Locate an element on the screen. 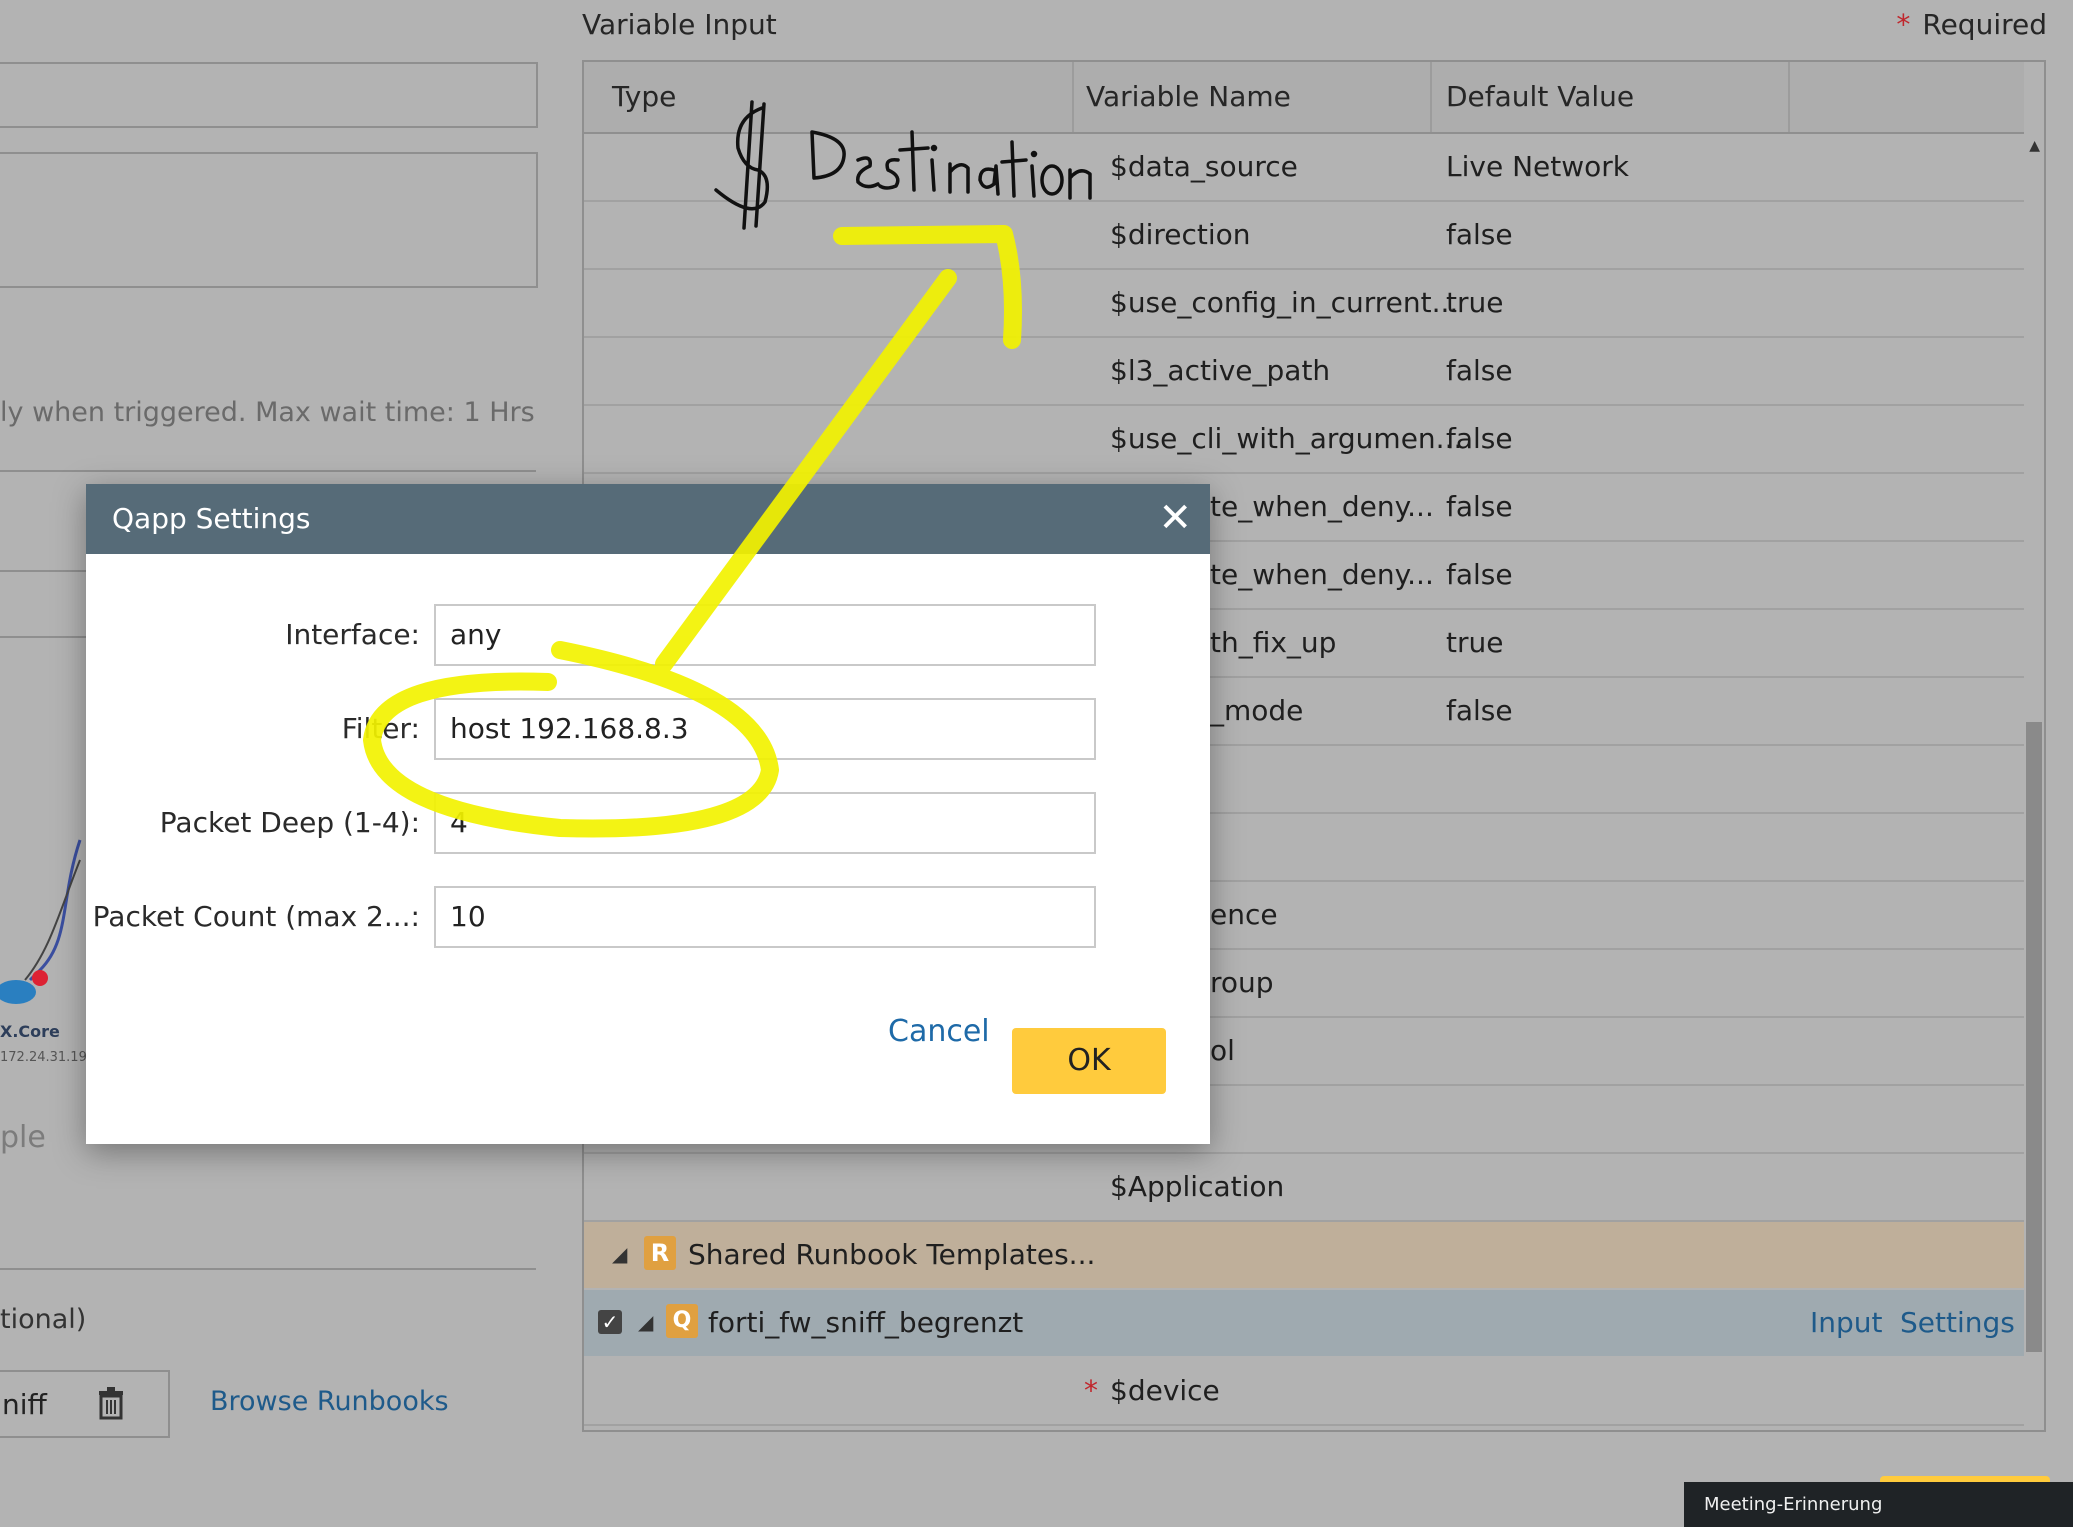 This screenshot has width=2073, height=1527. packet-count-label: Packet Count (max 2...: is located at coordinates (256, 916).